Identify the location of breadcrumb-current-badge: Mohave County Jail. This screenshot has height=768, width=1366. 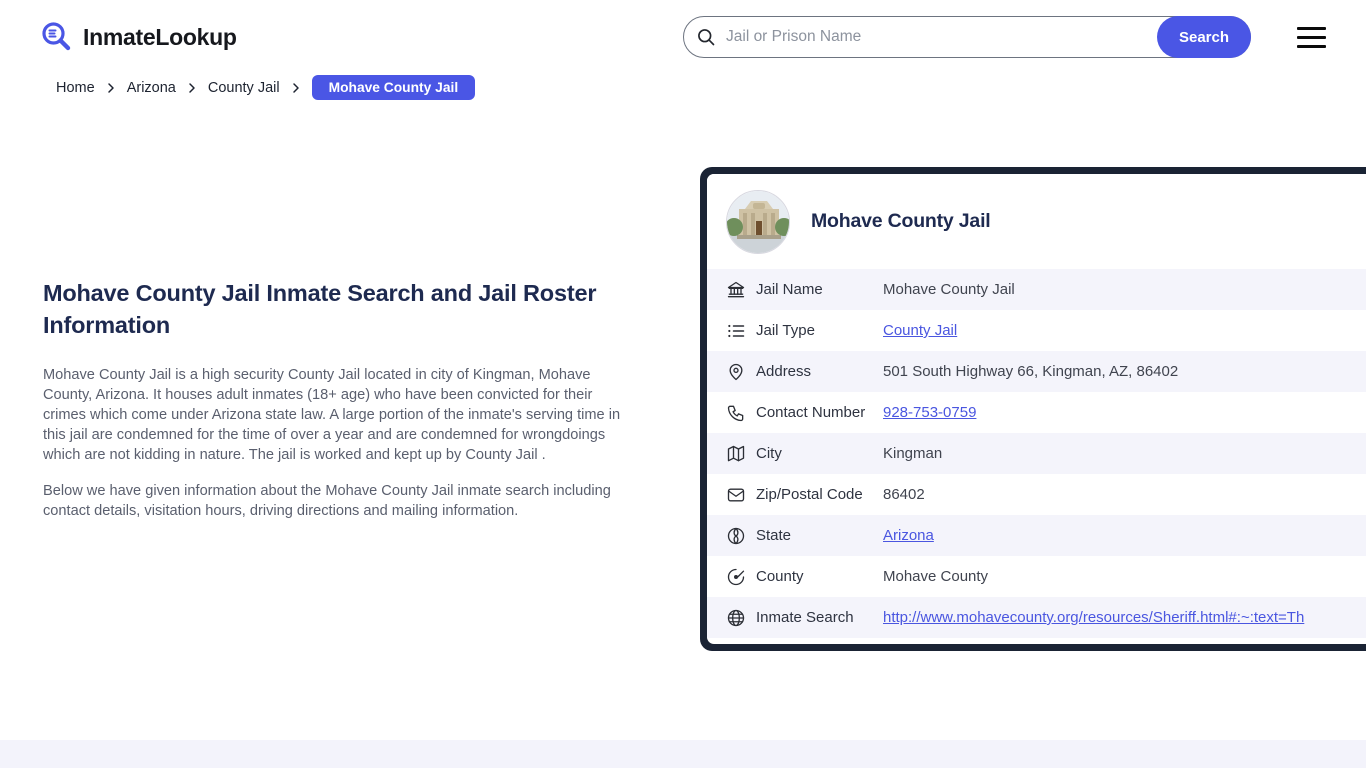
(393, 87).